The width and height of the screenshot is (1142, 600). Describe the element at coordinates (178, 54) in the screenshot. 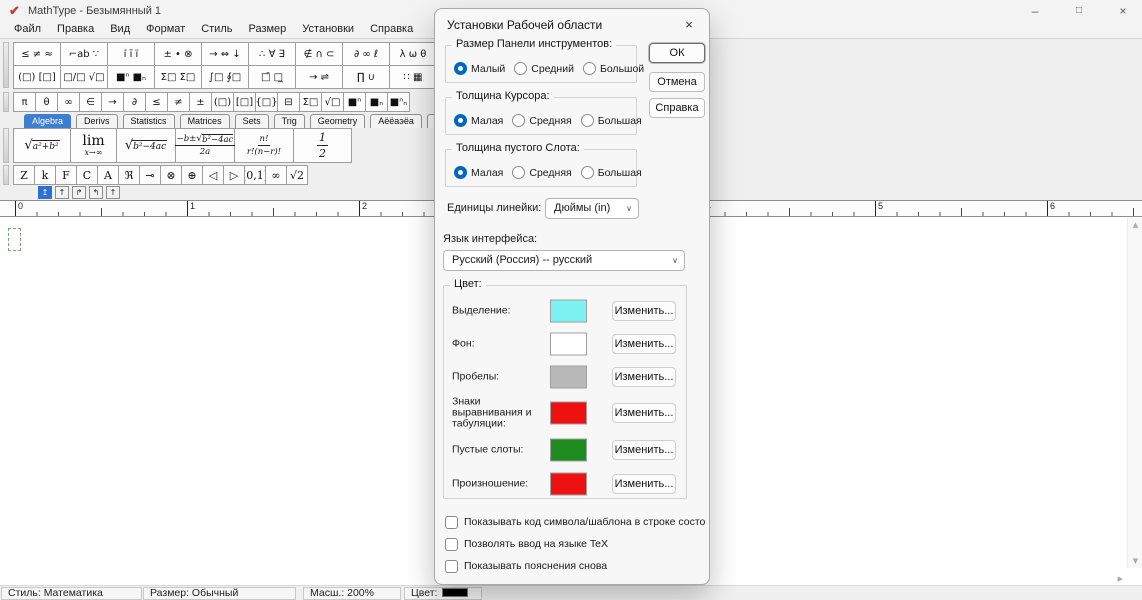

I see `symbol-palette-button: ± • ⊗` at that location.